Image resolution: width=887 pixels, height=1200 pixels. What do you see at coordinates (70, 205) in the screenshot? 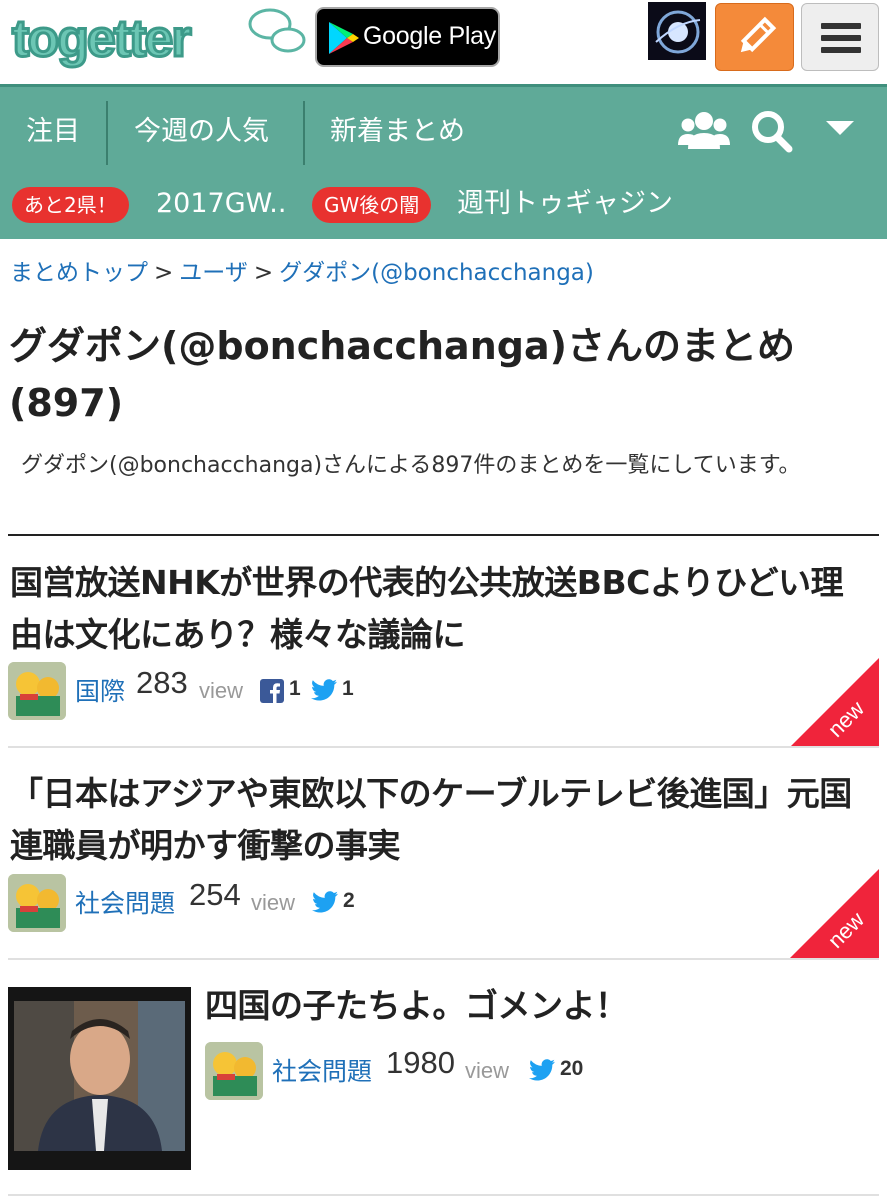
I see `trending-badge: あと2県！` at bounding box center [70, 205].